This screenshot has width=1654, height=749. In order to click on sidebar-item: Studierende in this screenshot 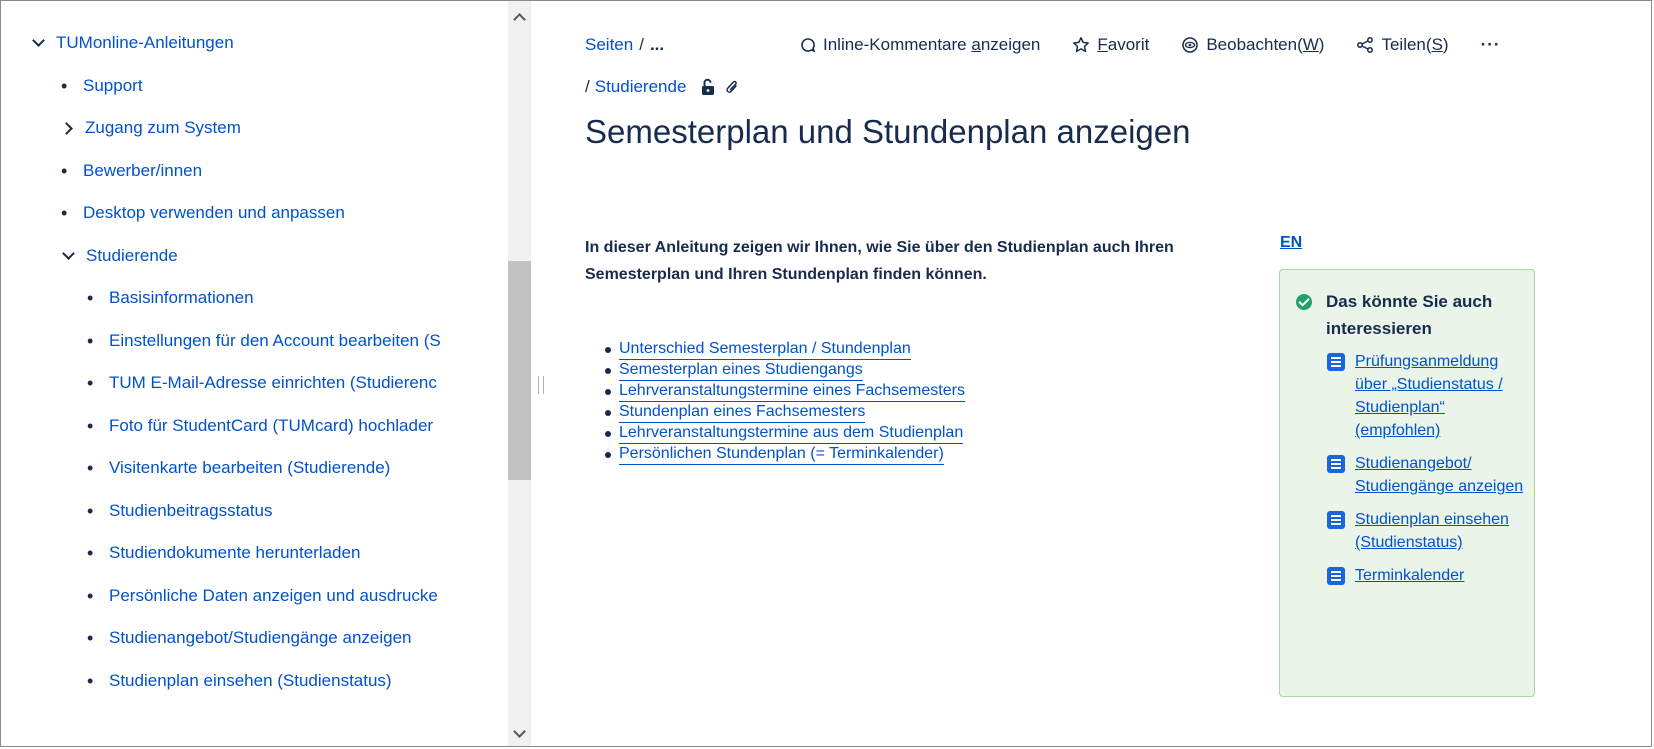, I will do `click(119, 256)`.